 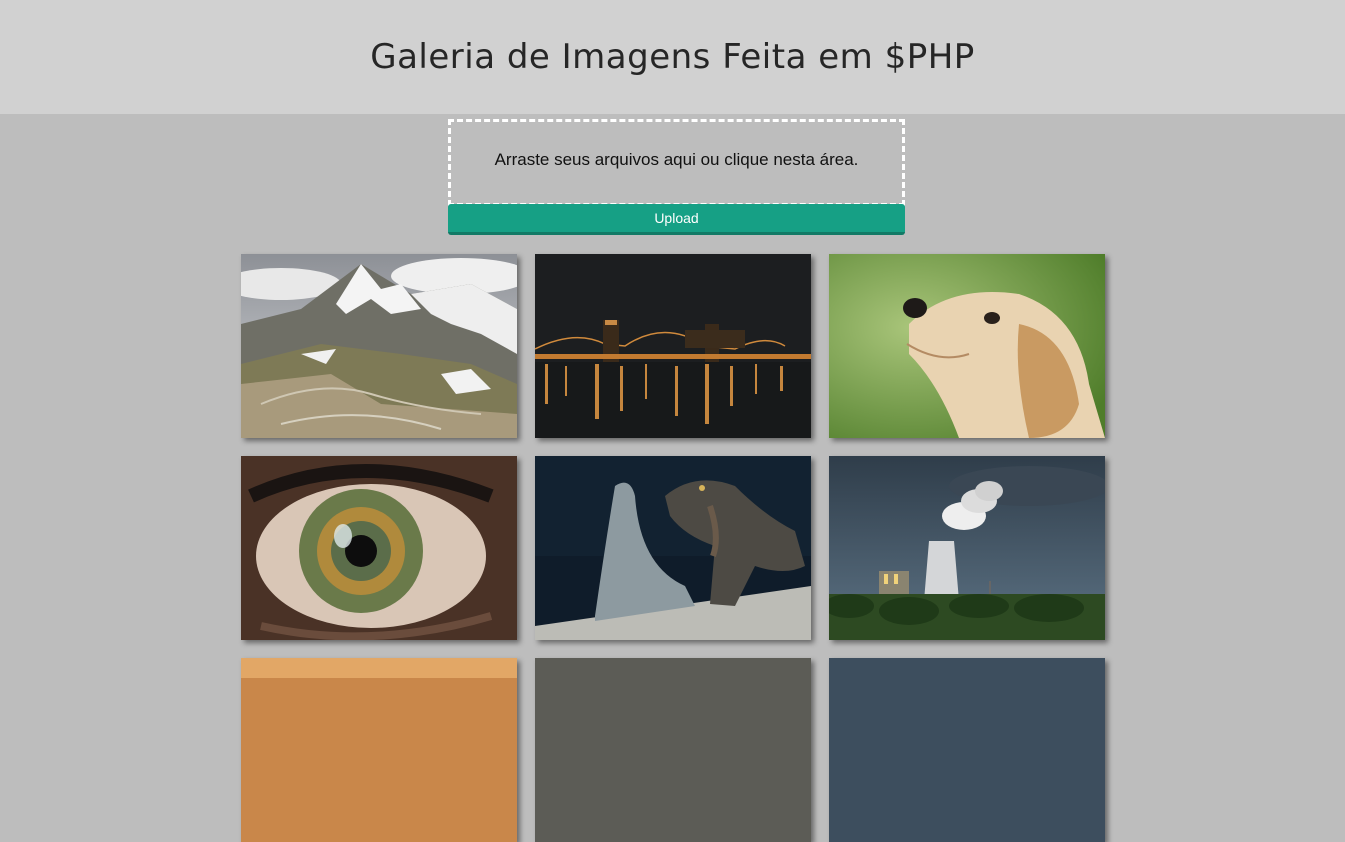 I want to click on gallery-image-eye, so click(x=379, y=548).